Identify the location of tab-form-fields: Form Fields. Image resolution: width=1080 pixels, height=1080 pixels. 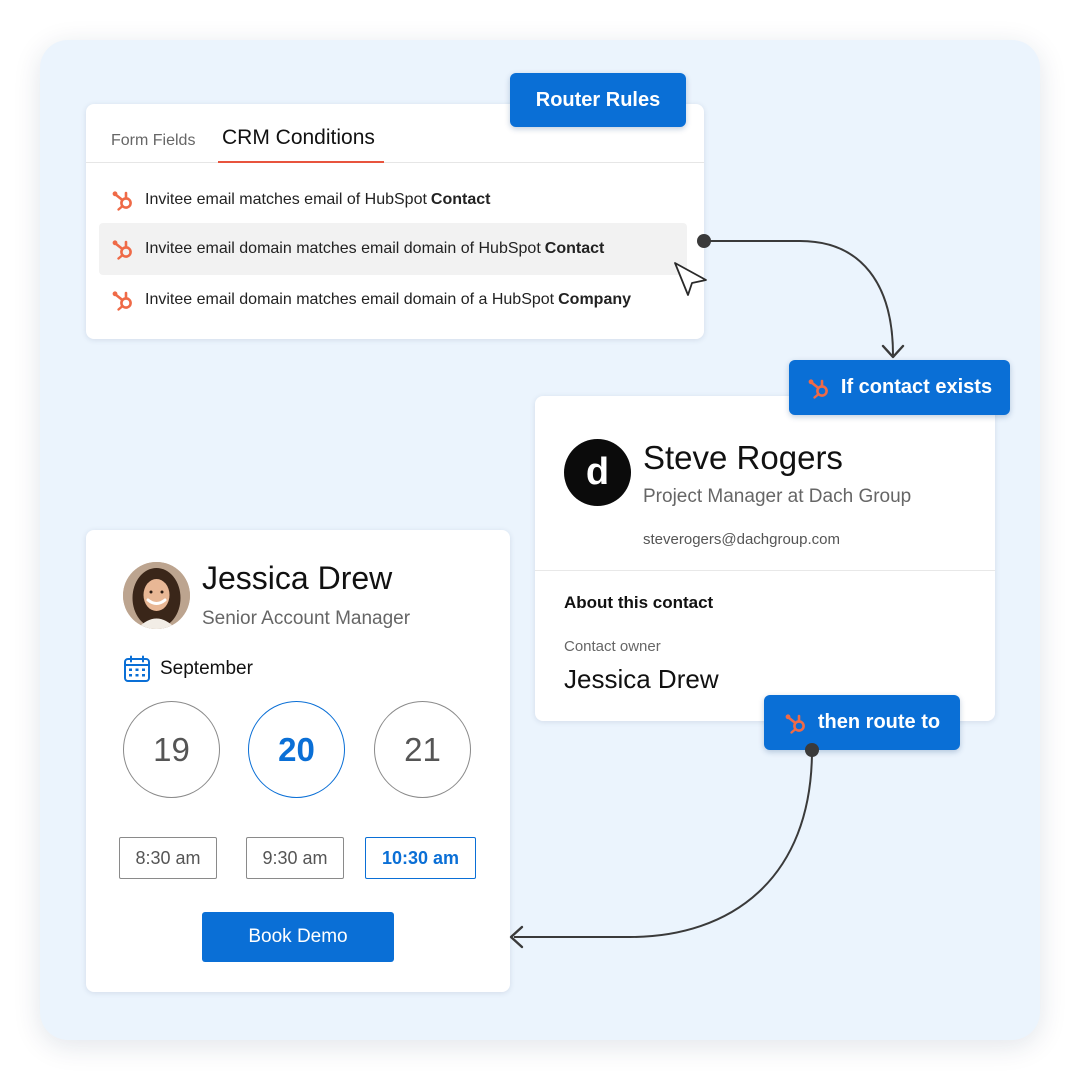
(153, 141).